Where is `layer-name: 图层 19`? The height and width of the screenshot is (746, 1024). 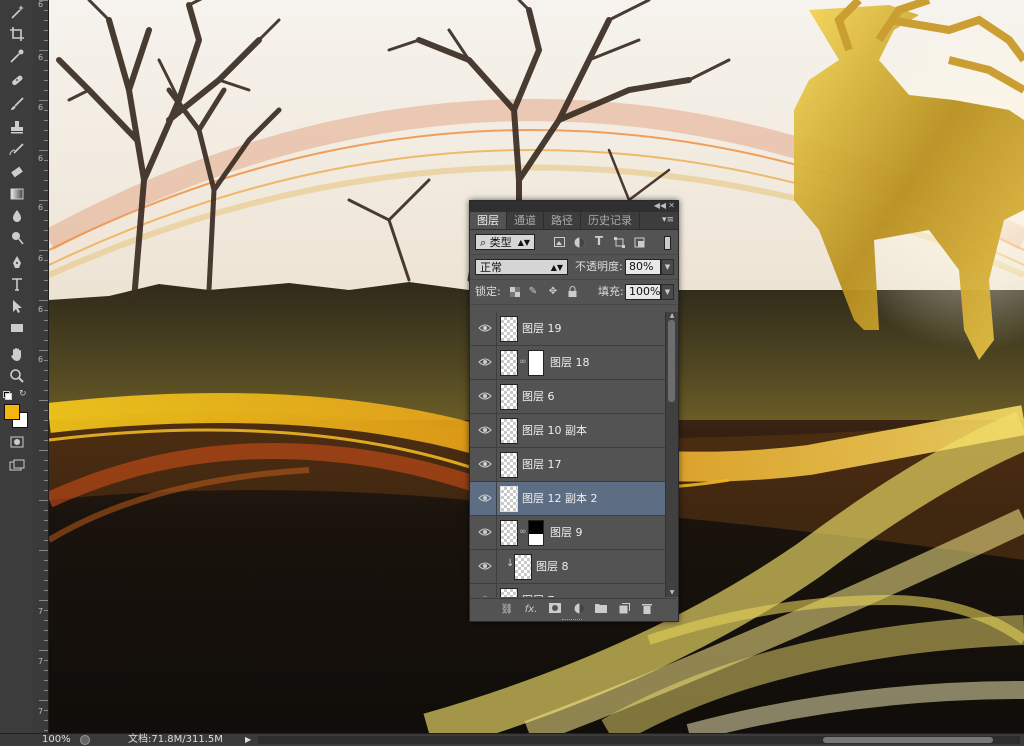
layer-name: 图层 19 is located at coordinates (542, 328).